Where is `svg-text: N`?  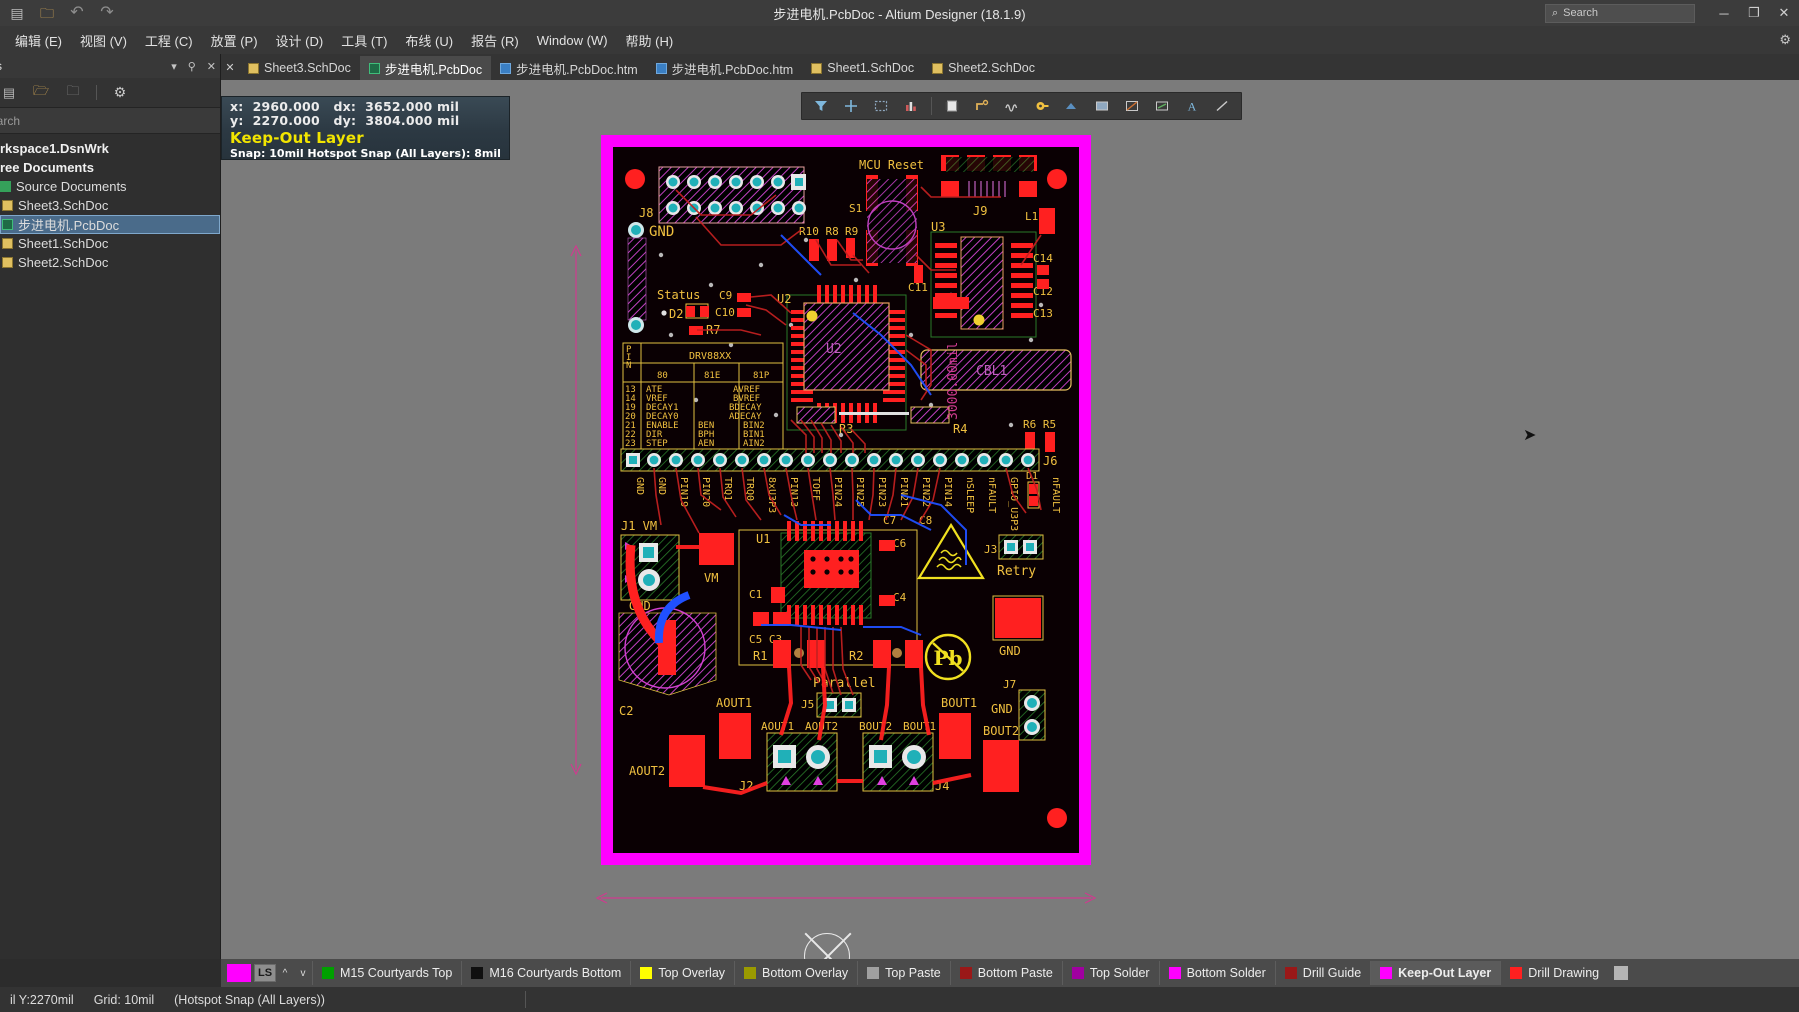
svg-text: N is located at coordinates (628, 366).